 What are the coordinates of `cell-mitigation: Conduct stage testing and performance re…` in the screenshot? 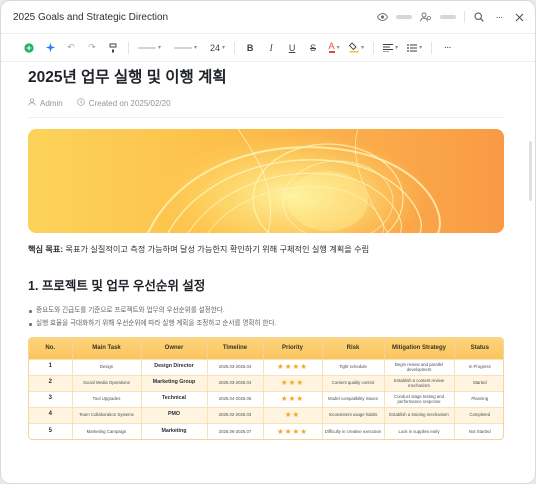 It's located at (419, 398).